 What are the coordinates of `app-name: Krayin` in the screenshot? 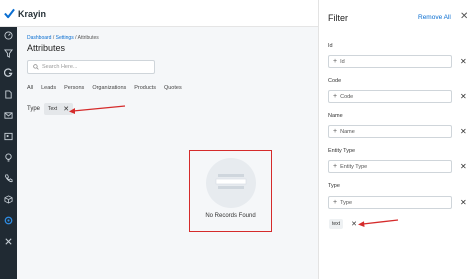 It's located at (32, 13).